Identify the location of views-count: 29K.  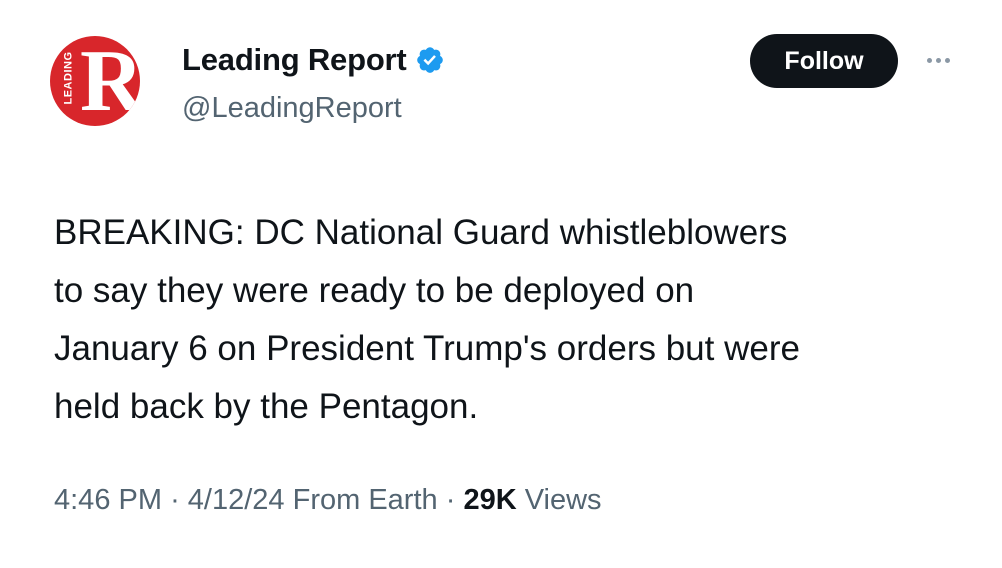
(490, 500).